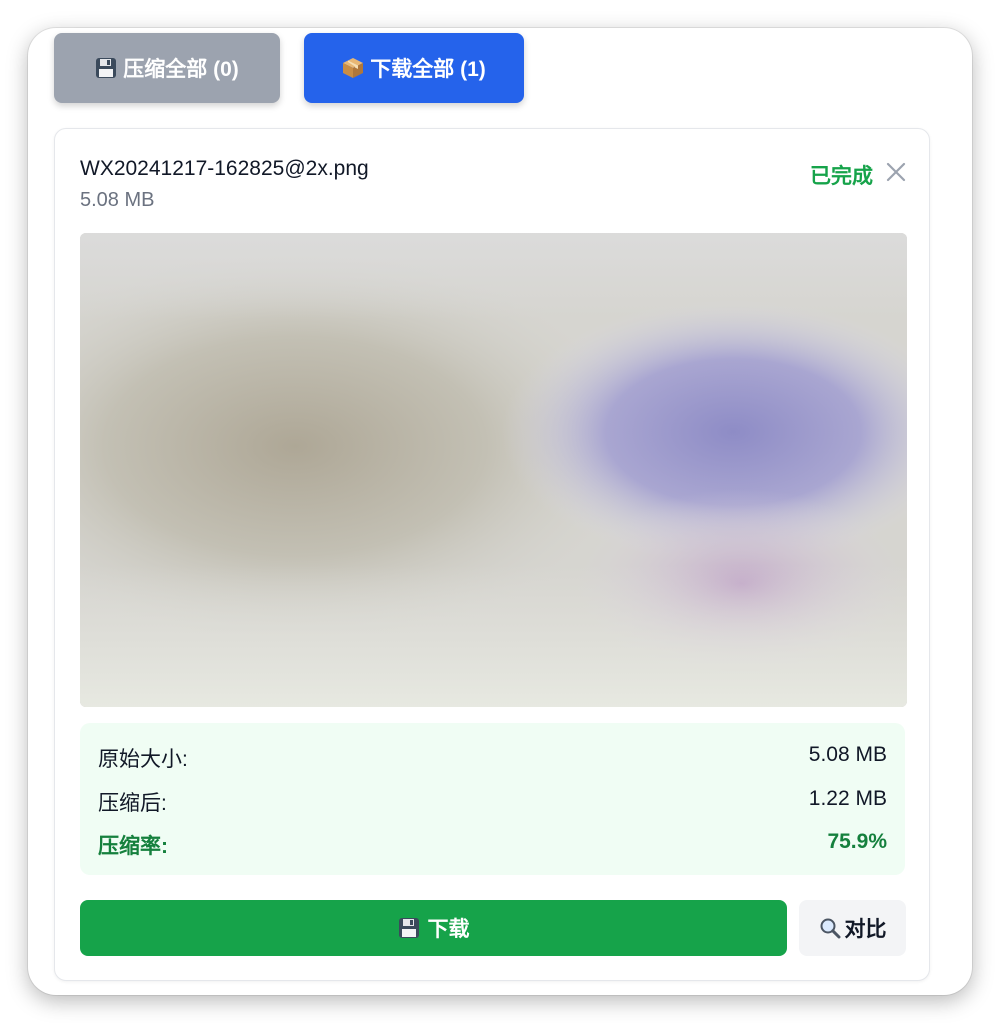  Describe the element at coordinates (847, 754) in the screenshot. I see `stat-value: 5.08 MB` at that location.